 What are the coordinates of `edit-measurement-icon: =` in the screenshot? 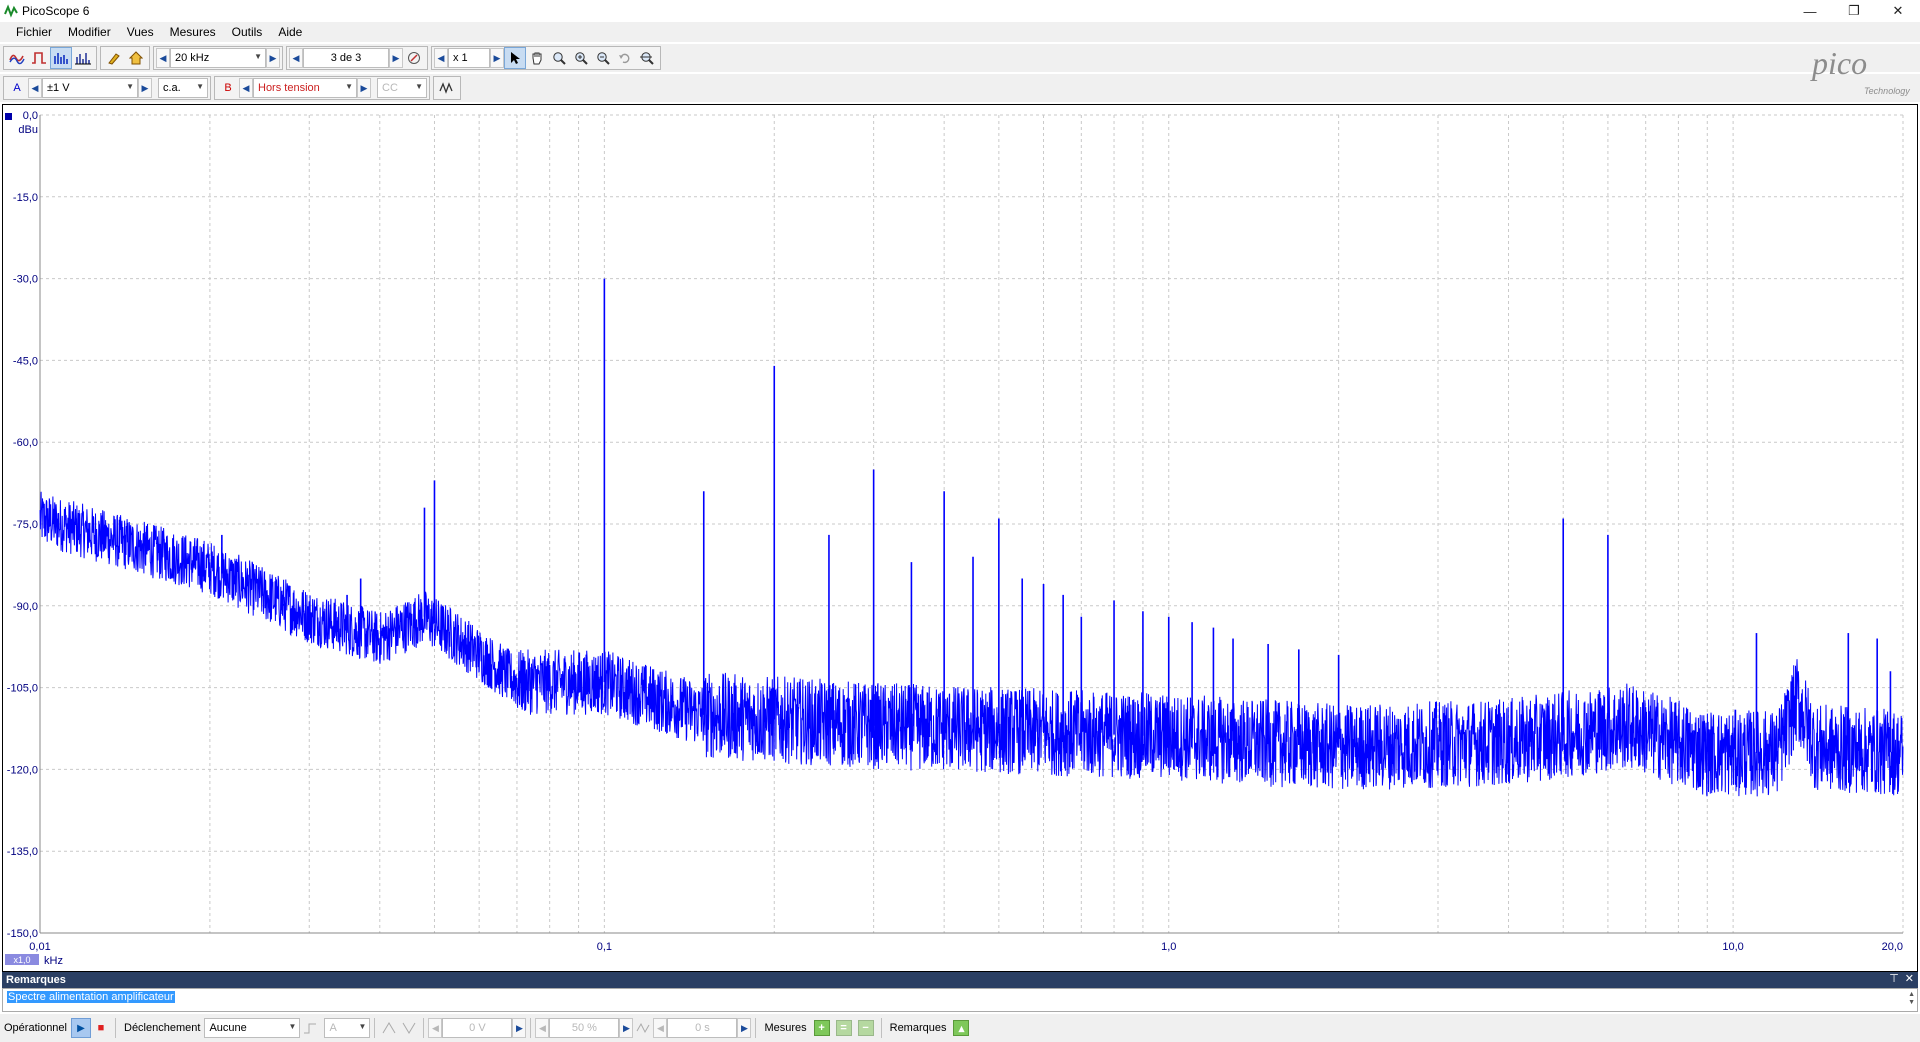 It's located at (843, 1028).